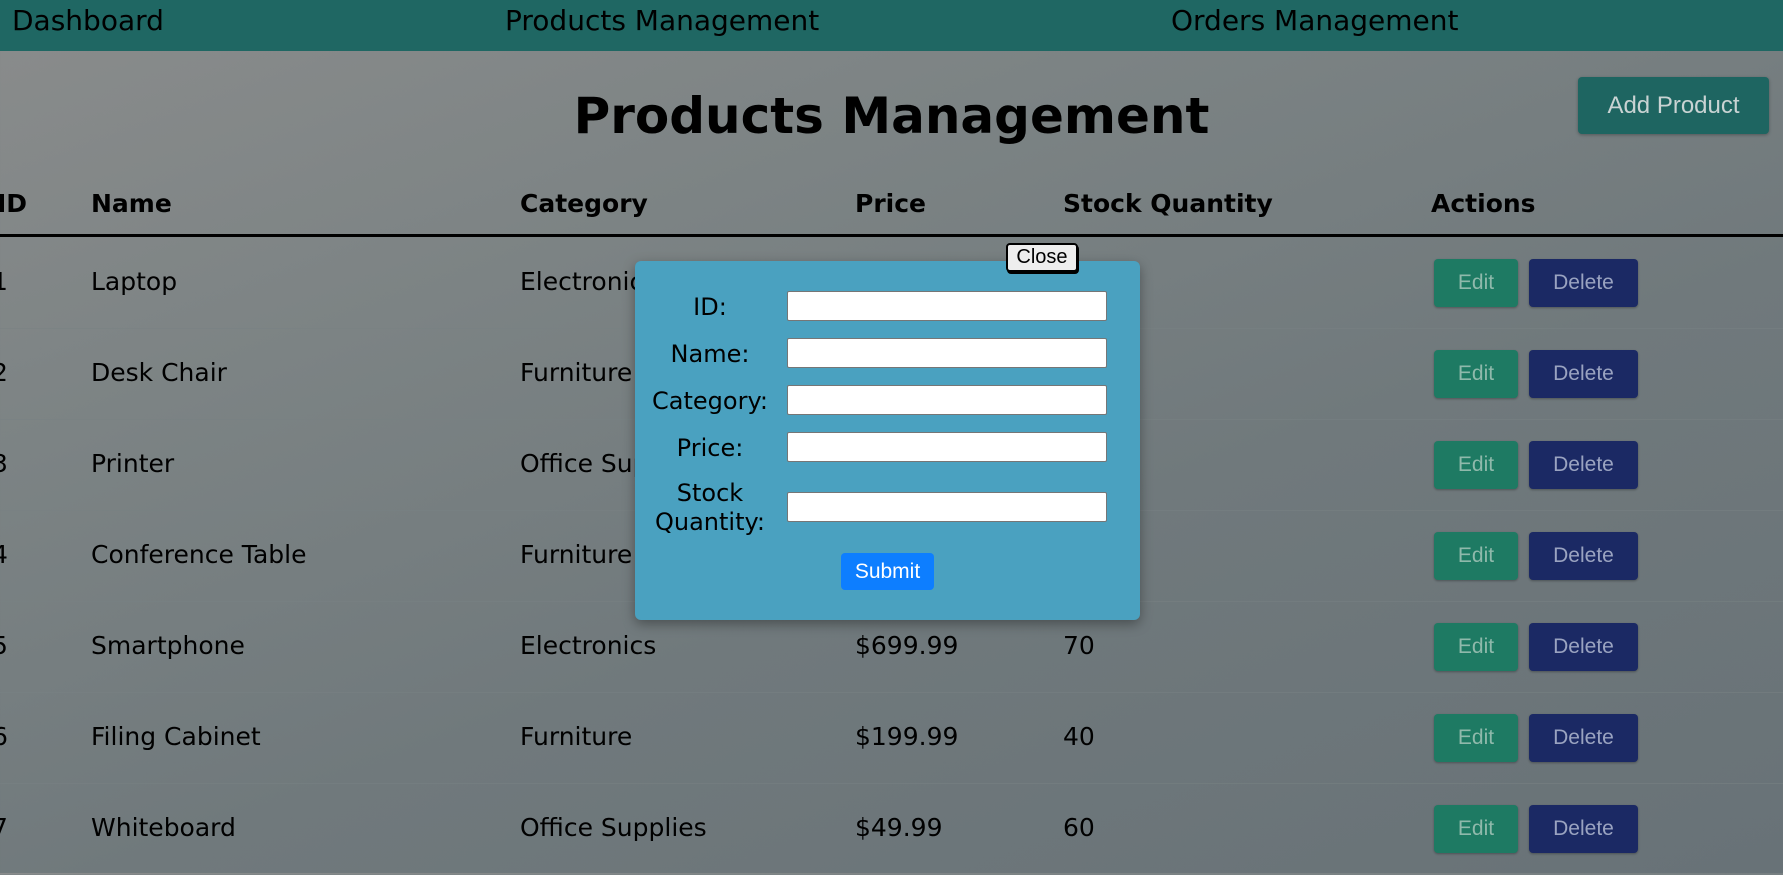 This screenshot has width=1783, height=875. I want to click on cell-name: Desk Chair, so click(159, 372).